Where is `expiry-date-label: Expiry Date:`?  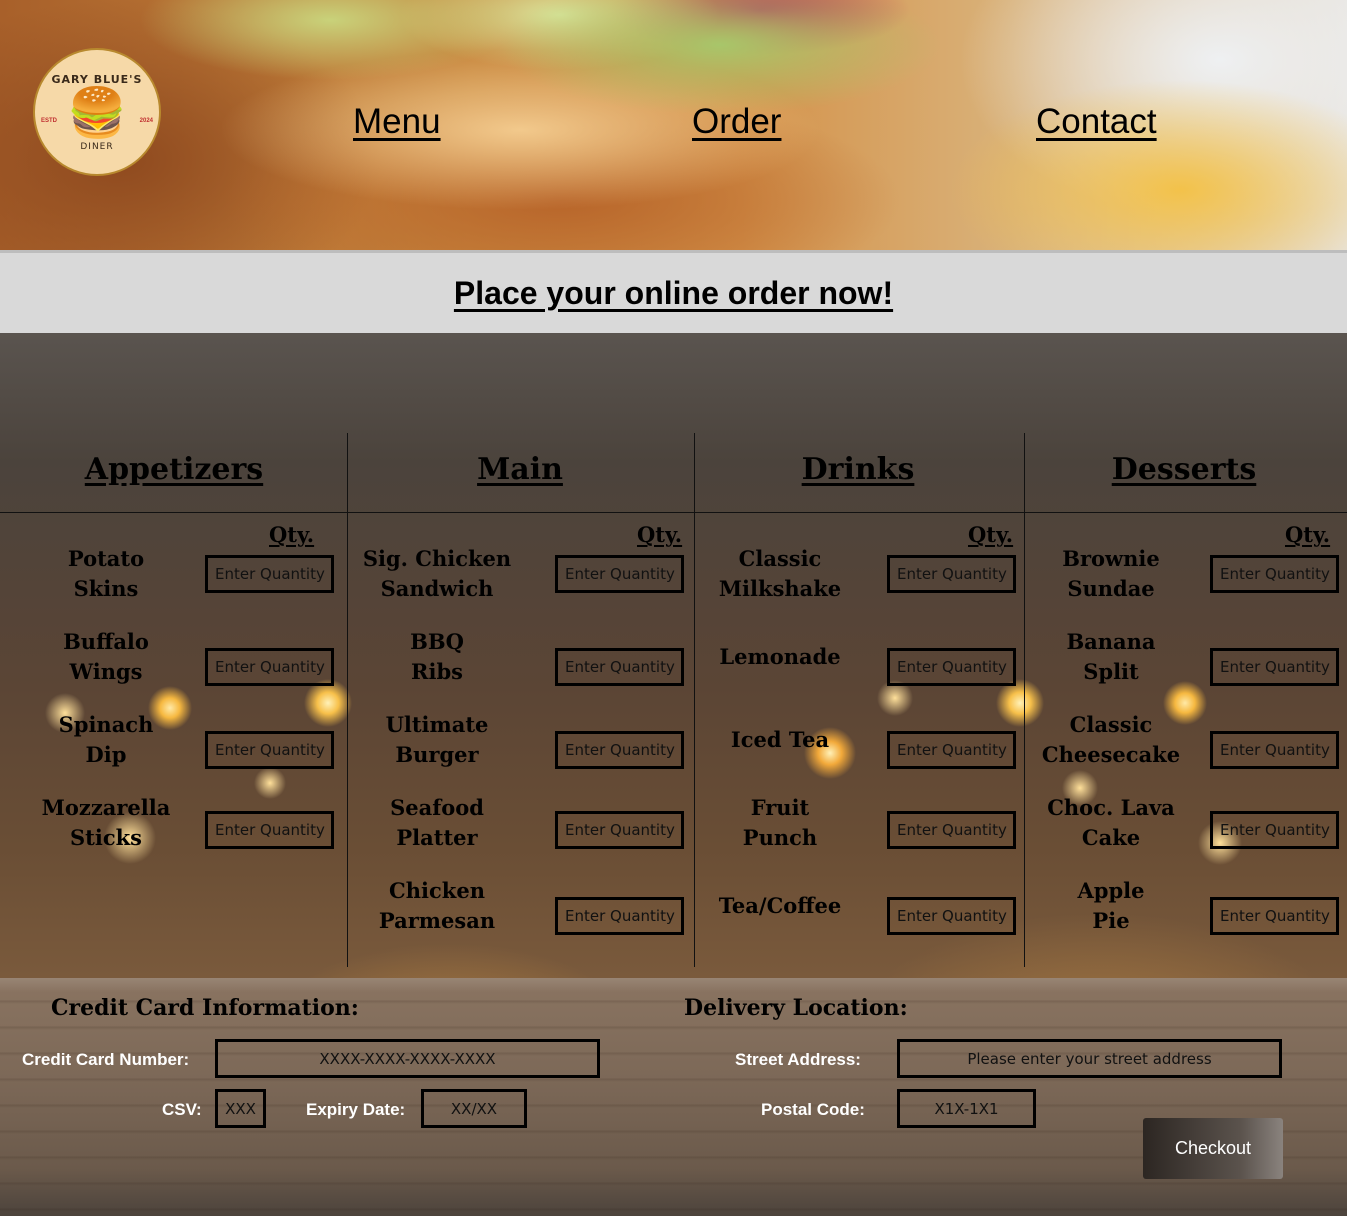
expiry-date-label: Expiry Date: is located at coordinates (356, 1109).